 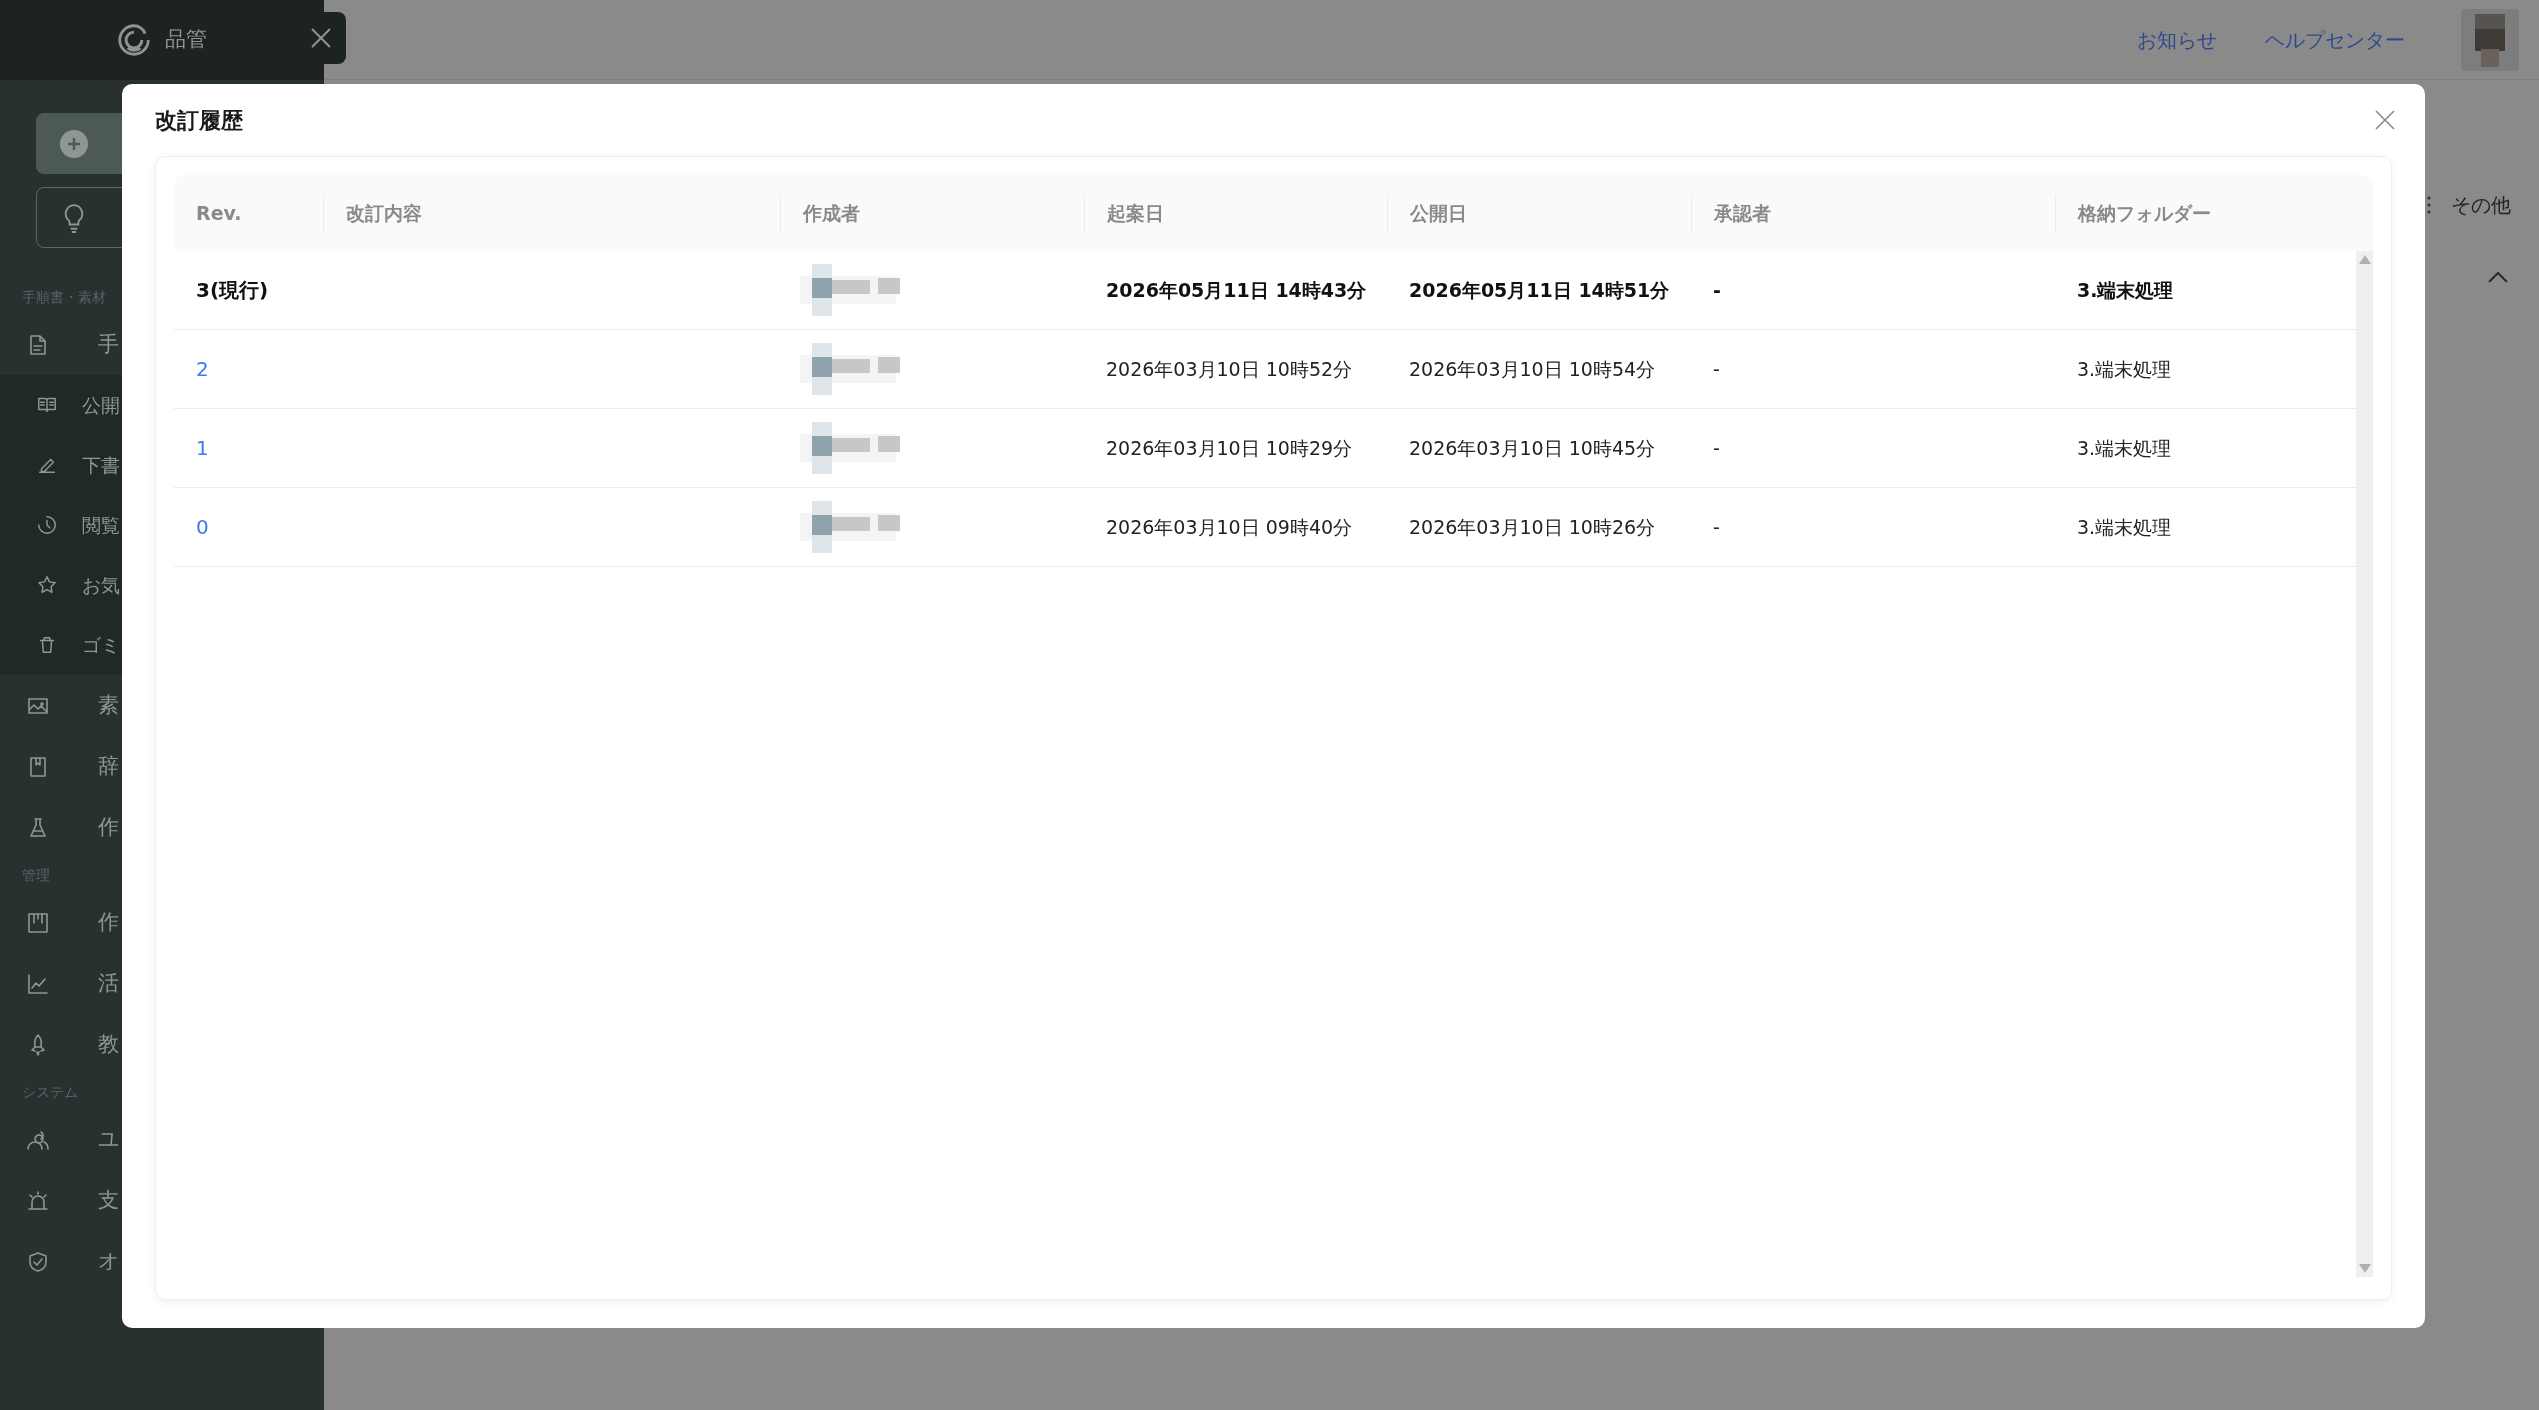 What do you see at coordinates (384, 213) in the screenshot?
I see `column-header: 改訂内容` at bounding box center [384, 213].